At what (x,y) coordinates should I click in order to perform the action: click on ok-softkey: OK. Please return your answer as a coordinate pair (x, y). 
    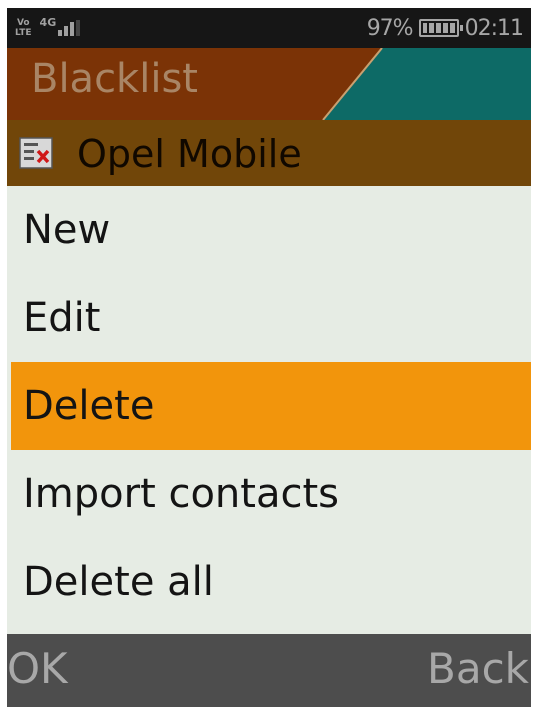
    Looking at the image, I should click on (37, 668).